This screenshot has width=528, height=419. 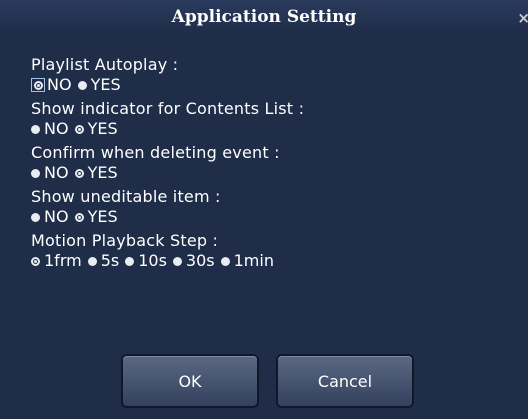 I want to click on setting-confirm-delete: Confirm when deleting event : NO YES, so click(x=167, y=163).